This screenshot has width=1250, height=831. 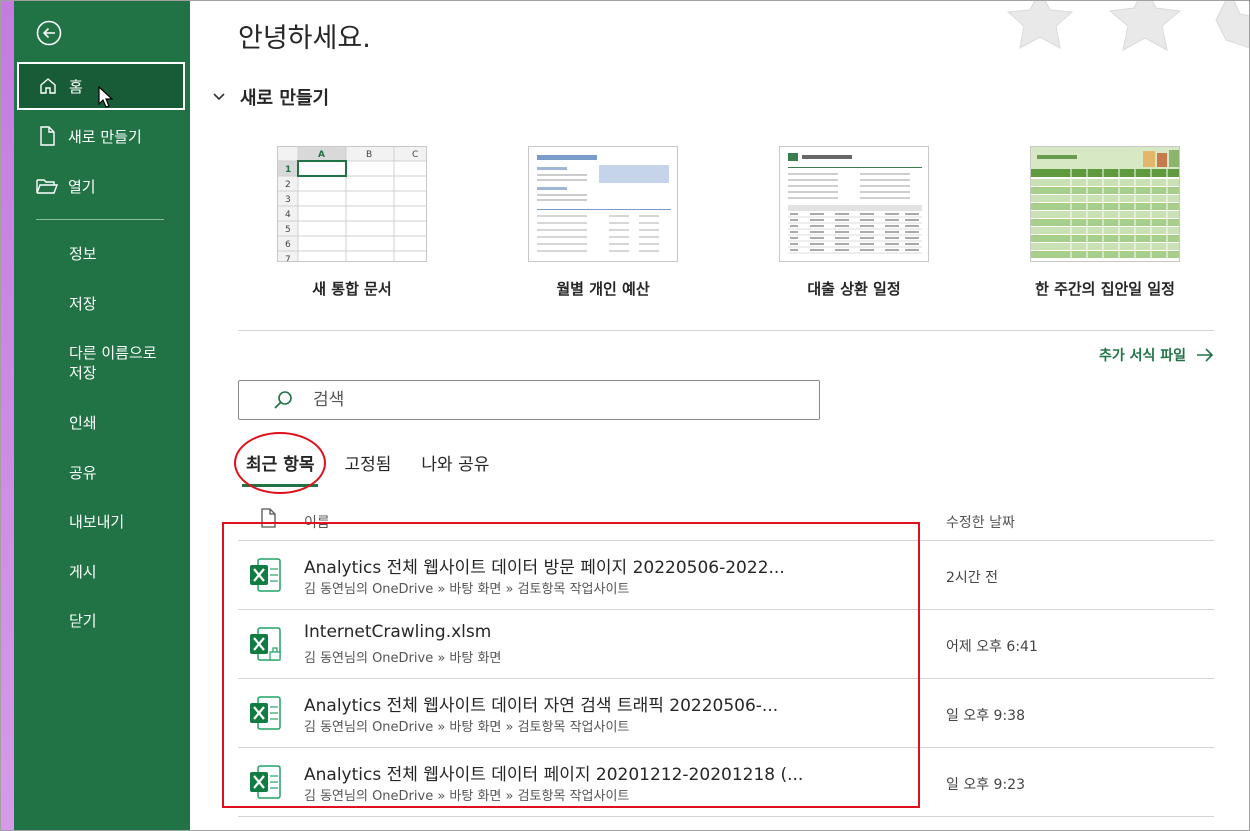 I want to click on file-date: 어제 오후 6:41, so click(x=992, y=647).